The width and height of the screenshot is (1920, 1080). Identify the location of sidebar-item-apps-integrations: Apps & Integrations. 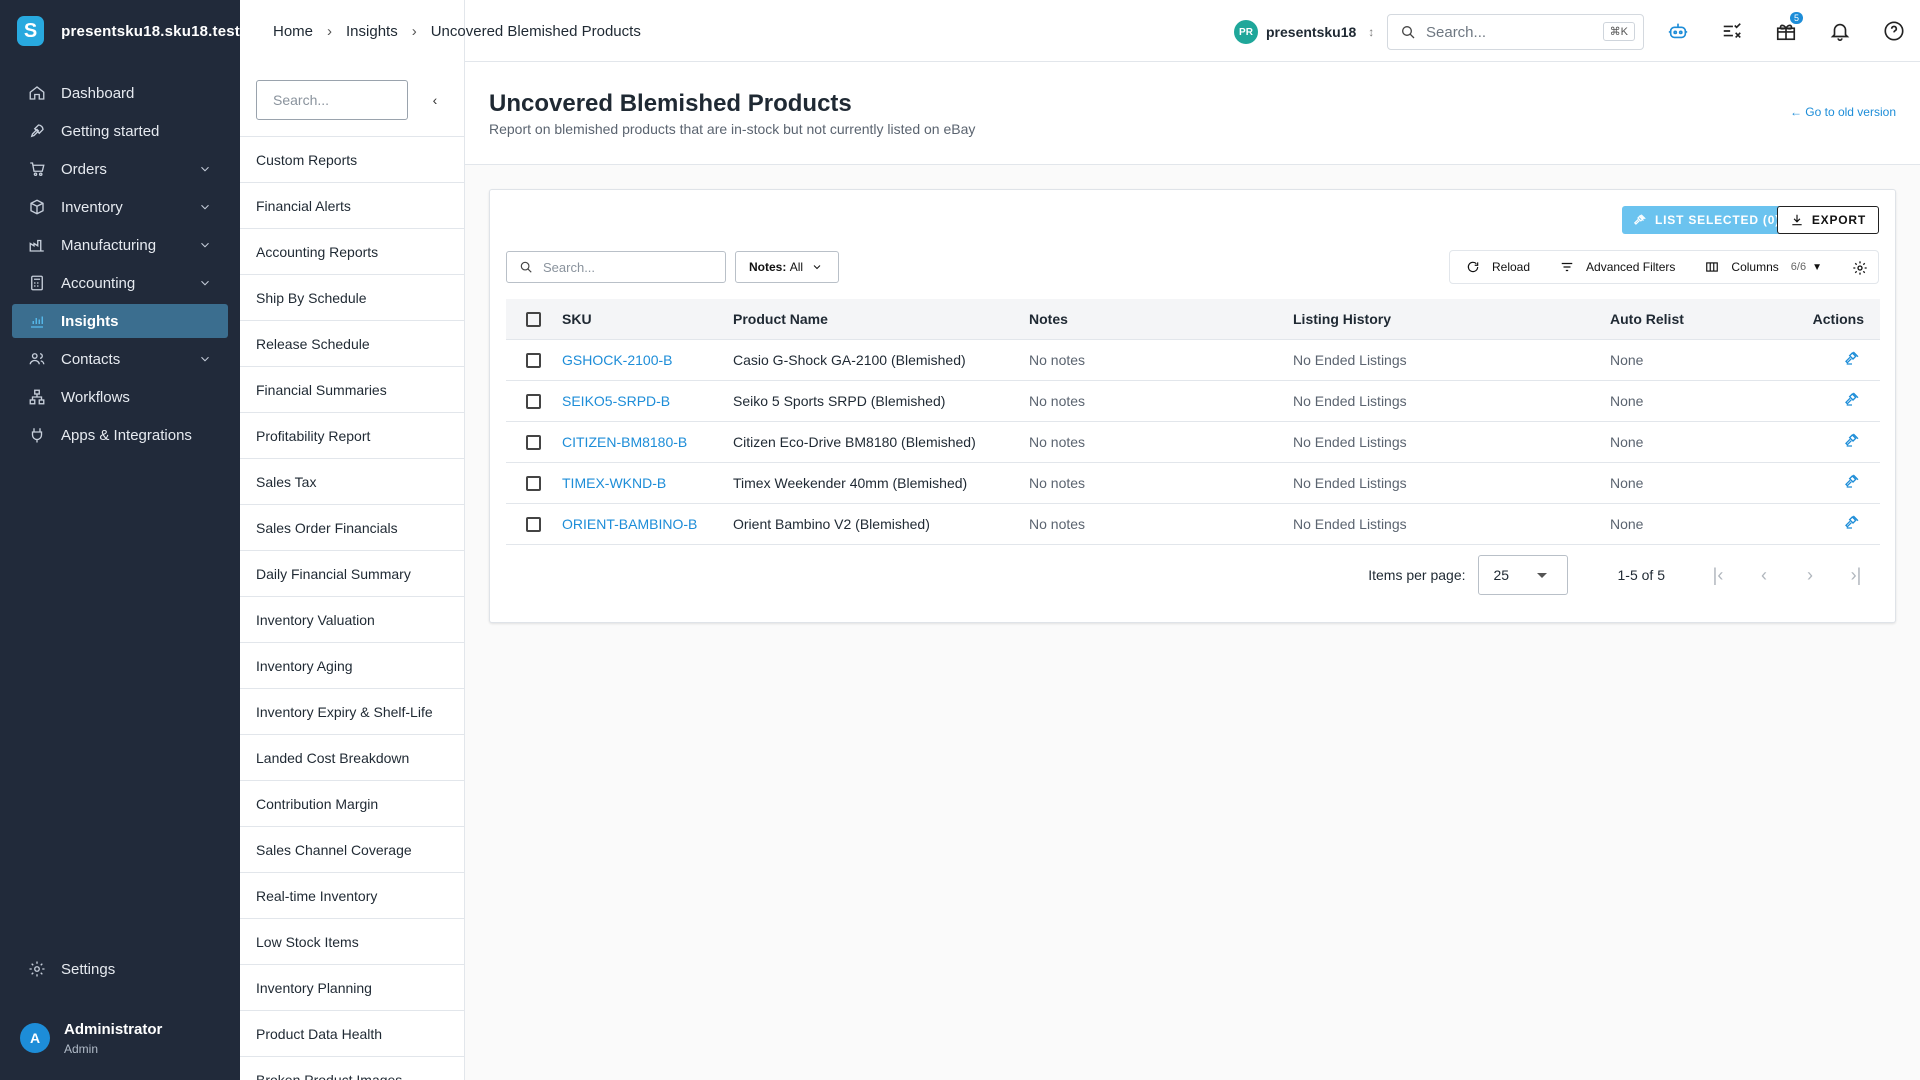
(120, 435).